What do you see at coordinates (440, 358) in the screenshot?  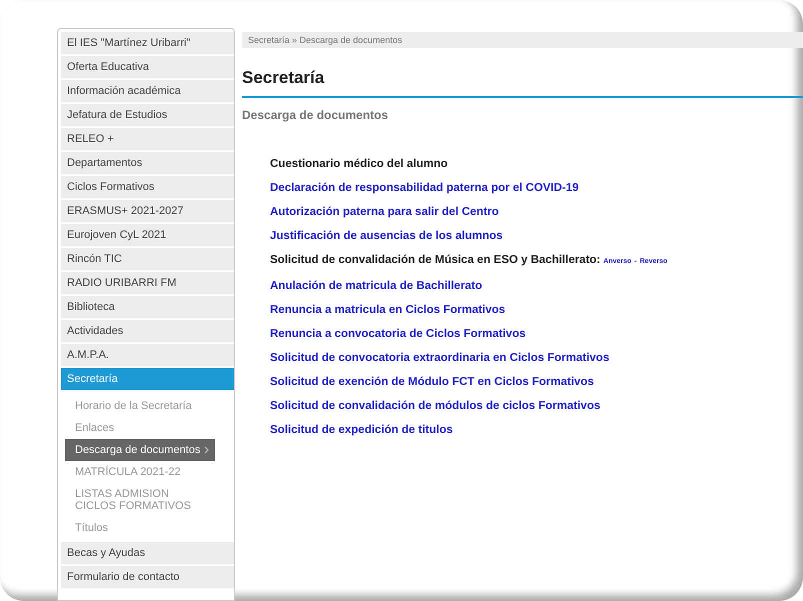 I see `document-link: Solicitud de convocatoria extraordinaria en Ciclos Formativos` at bounding box center [440, 358].